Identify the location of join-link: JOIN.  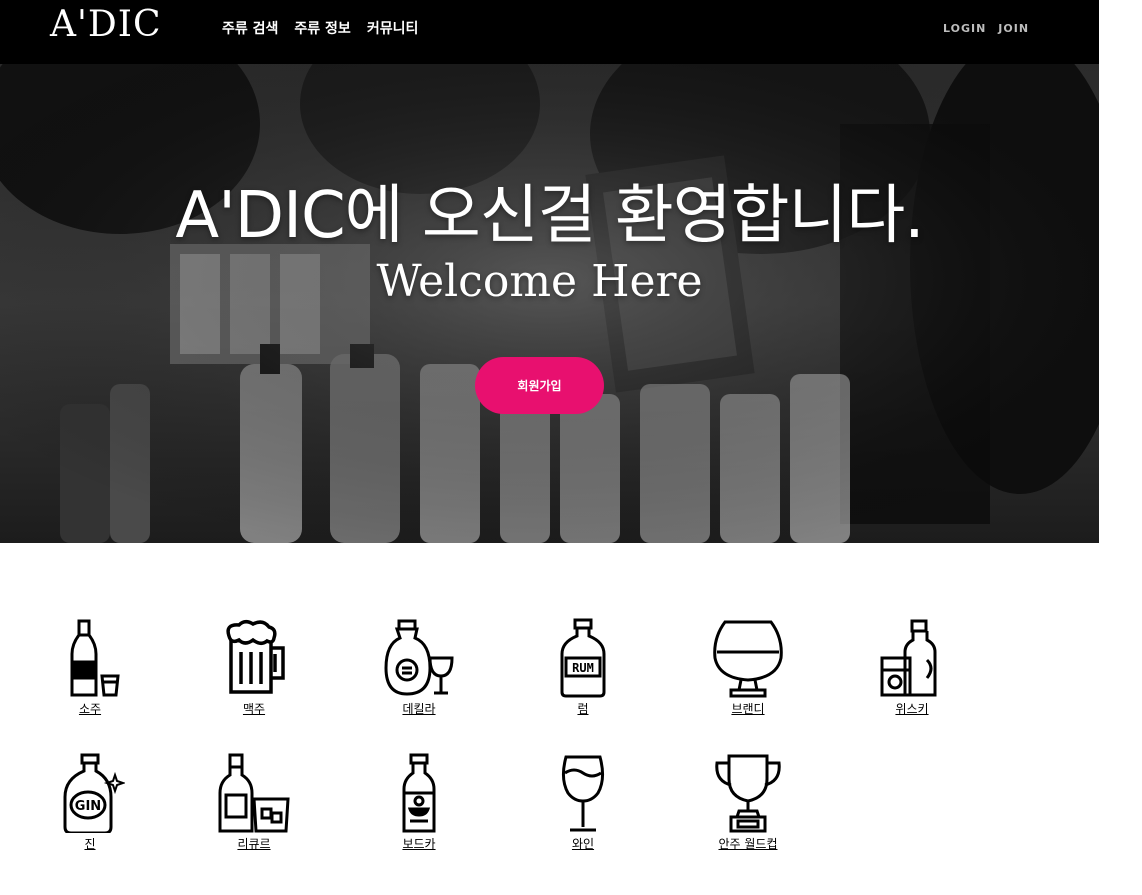
(1013, 28).